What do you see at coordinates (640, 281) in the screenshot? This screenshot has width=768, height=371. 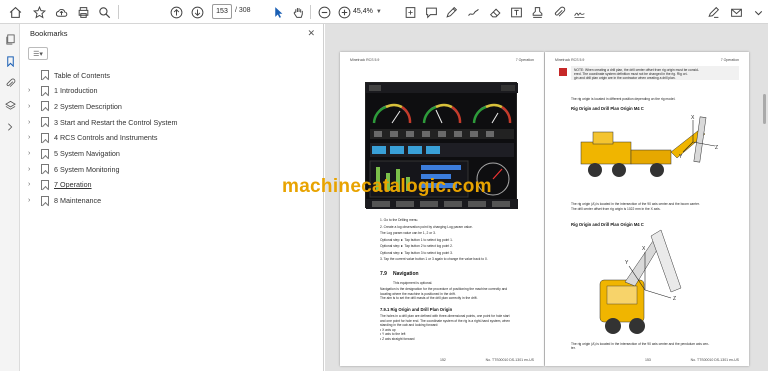 I see `drill-rig-front-illustration: X Z Y` at bounding box center [640, 281].